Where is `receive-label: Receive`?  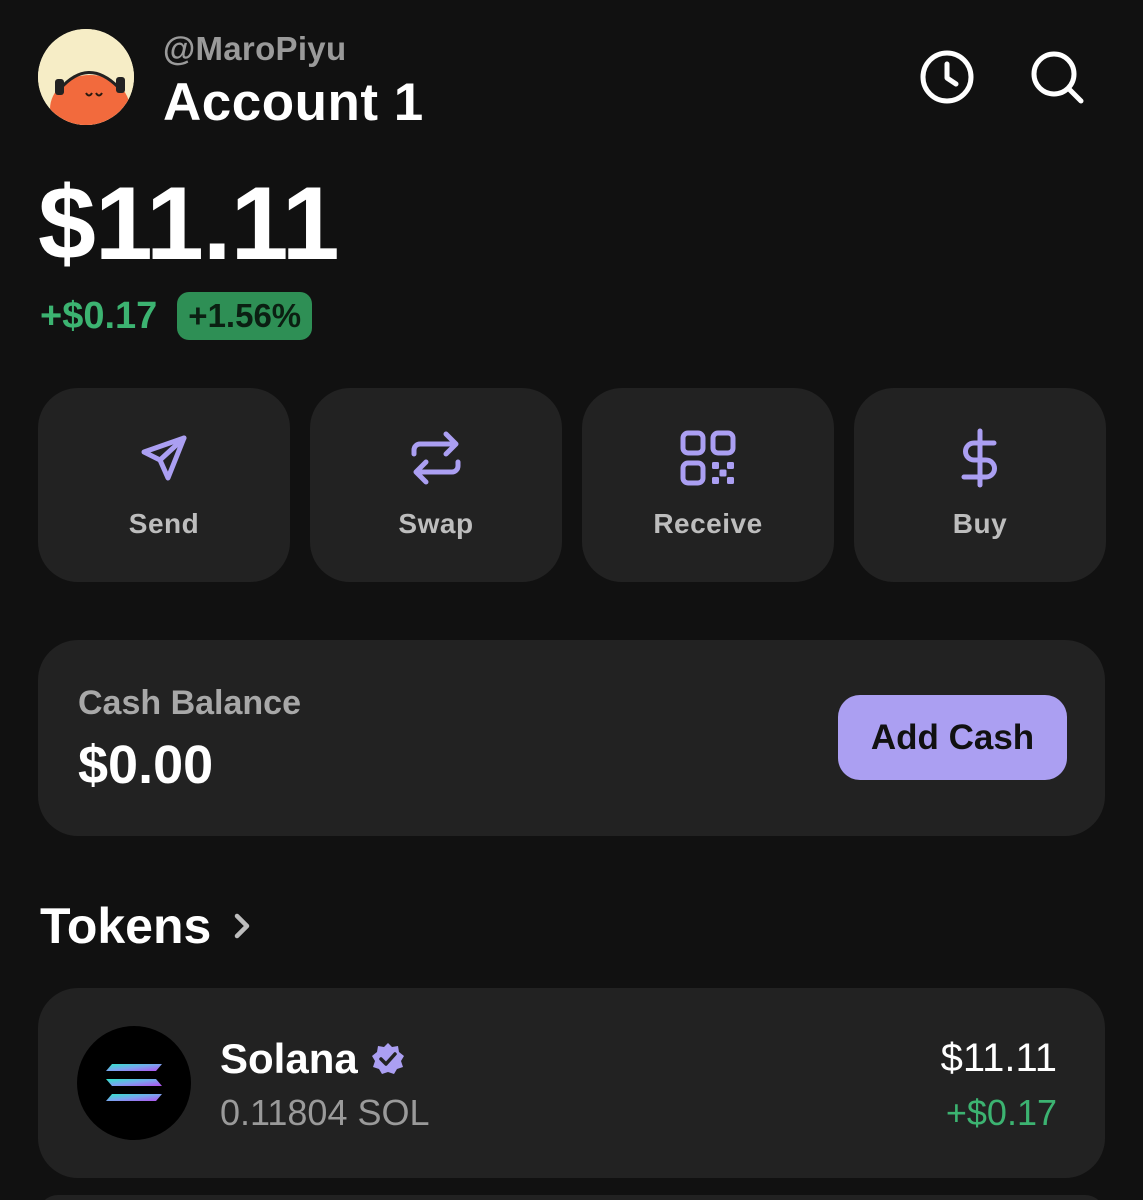 receive-label: Receive is located at coordinates (708, 523).